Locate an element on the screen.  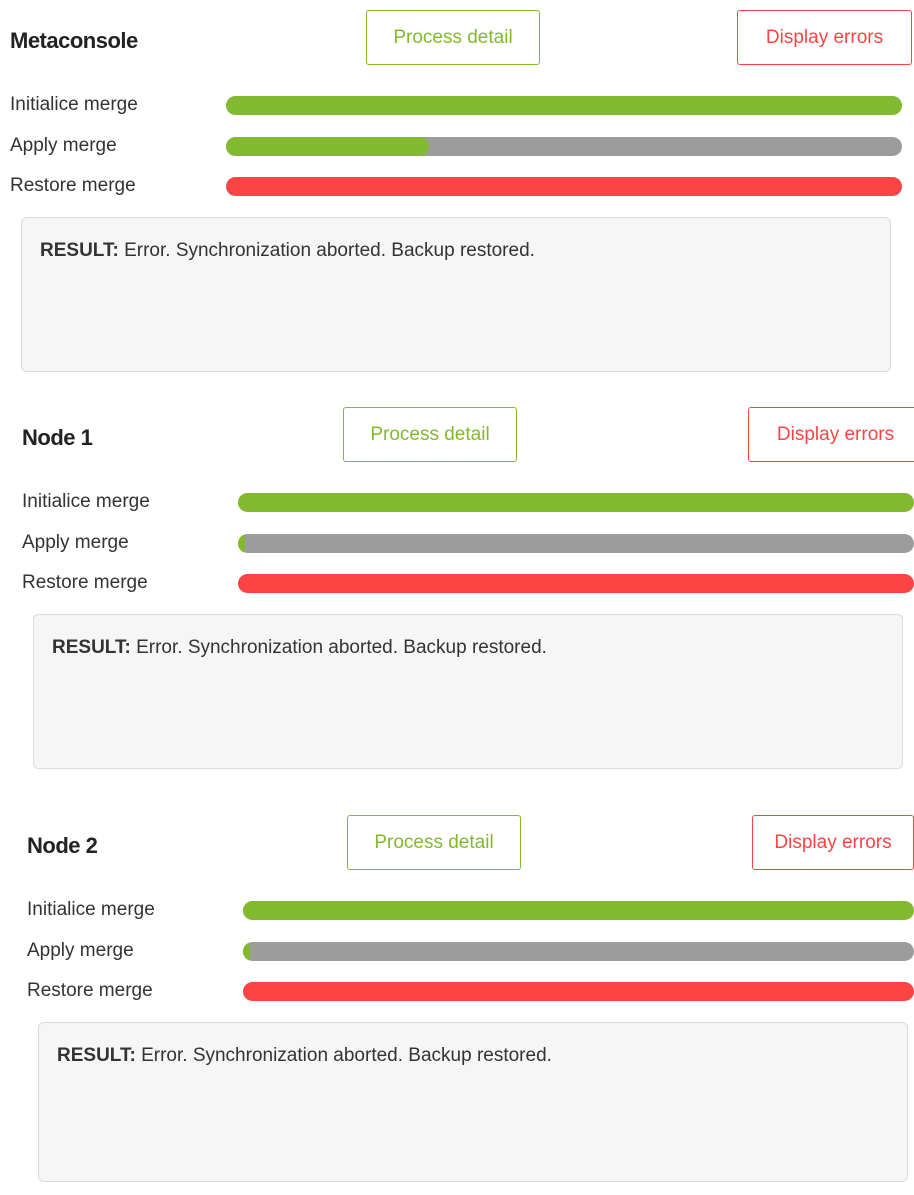
section-title: Node 2 is located at coordinates (62, 845).